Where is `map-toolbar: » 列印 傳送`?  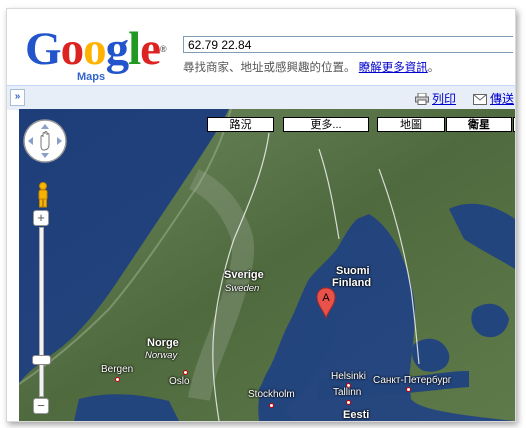 map-toolbar: » 列印 傳送 is located at coordinates (261, 97).